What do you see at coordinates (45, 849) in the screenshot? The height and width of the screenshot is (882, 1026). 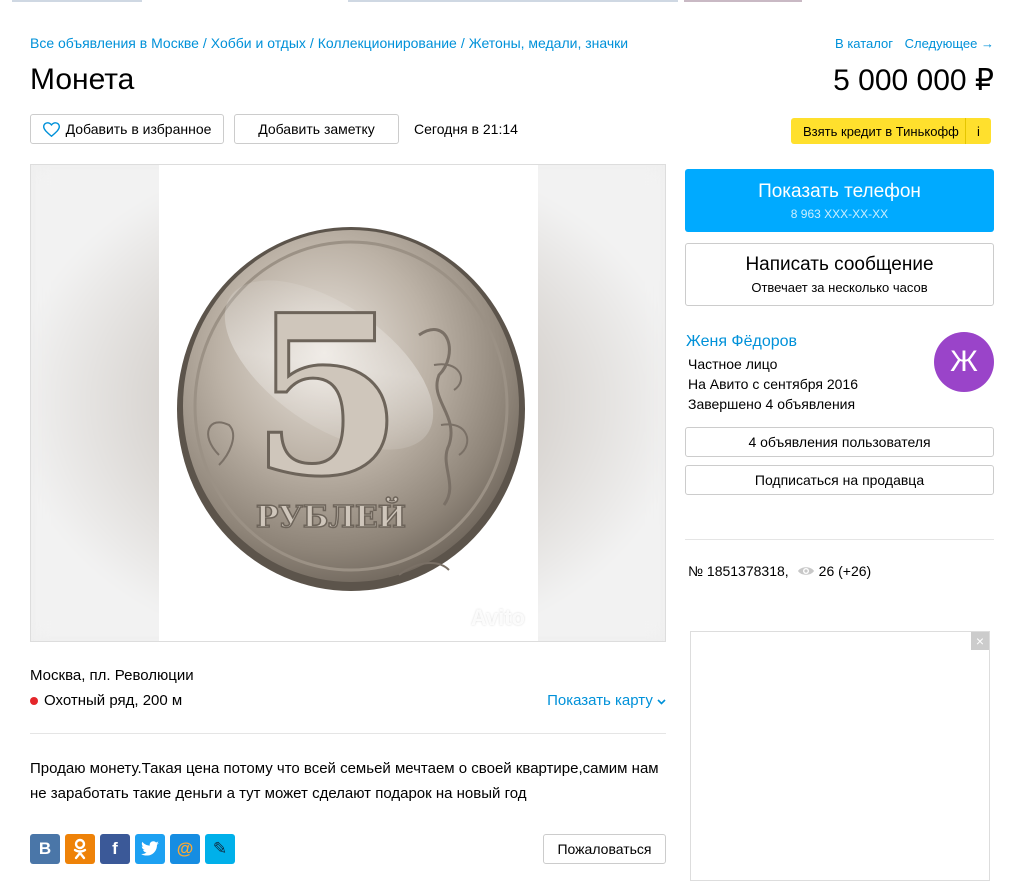 I see `vk-share-icon: В` at bounding box center [45, 849].